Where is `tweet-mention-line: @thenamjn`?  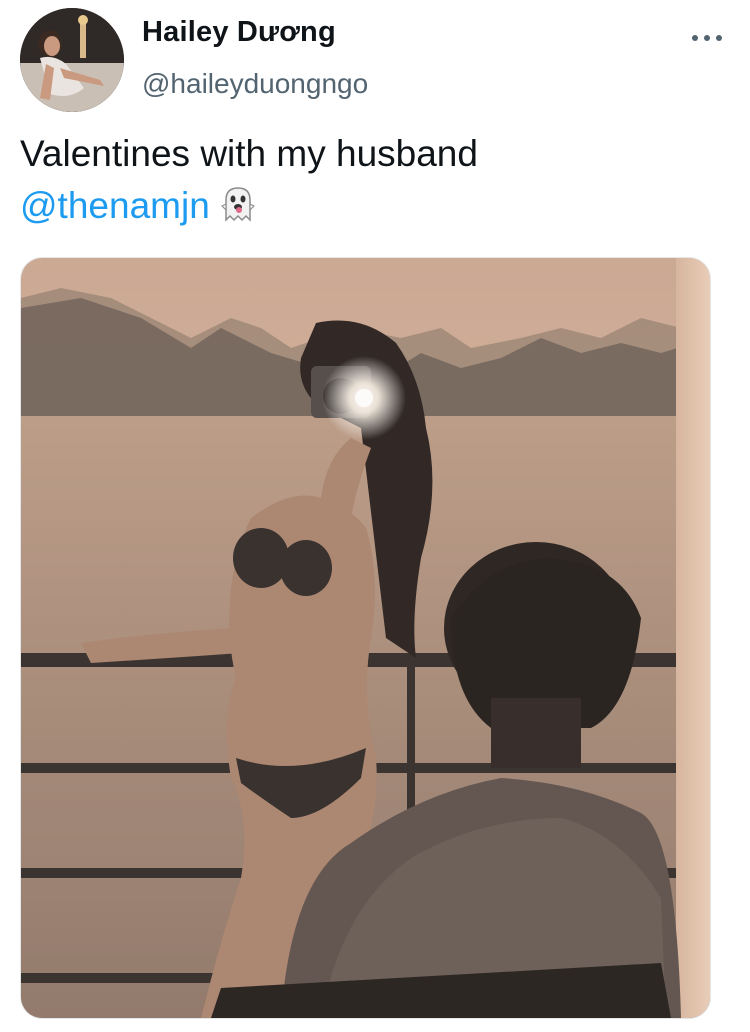
tweet-mention-line: @thenamjn is located at coordinates (370, 209).